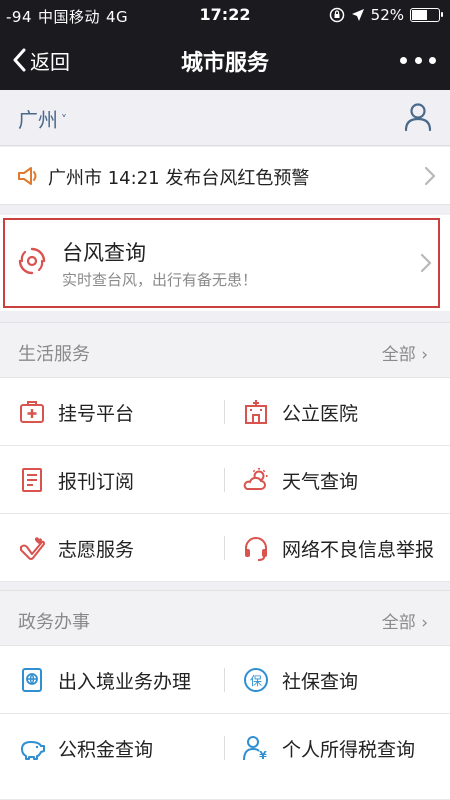  I want to click on piggy-bank-icon, so click(33, 750).